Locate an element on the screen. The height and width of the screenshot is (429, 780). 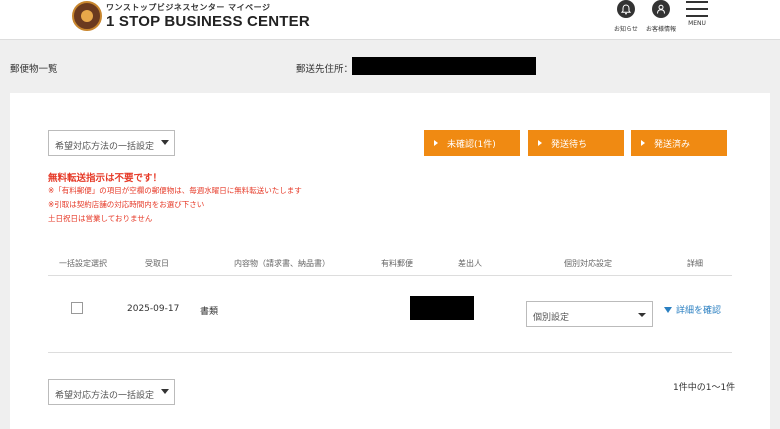
customer-info-label: お客様情報 is located at coordinates (660, 29).